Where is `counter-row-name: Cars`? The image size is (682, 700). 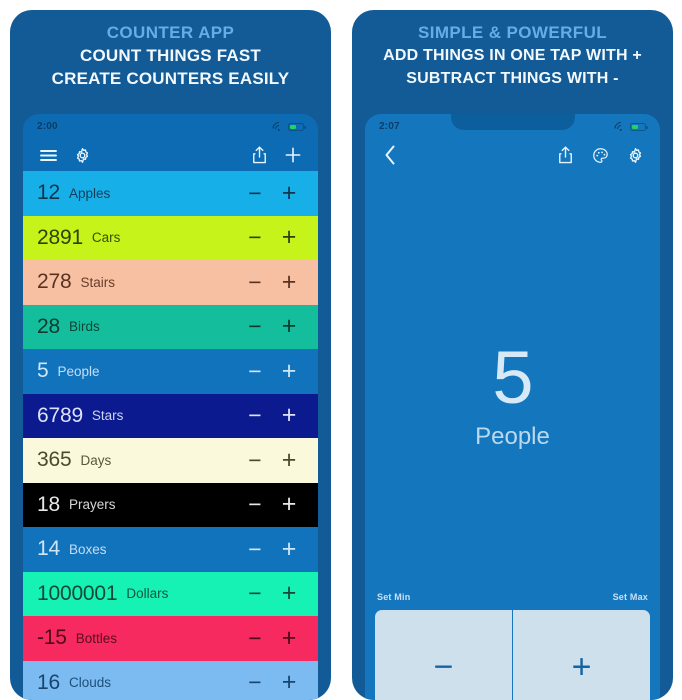
counter-row-name: Cars is located at coordinates (106, 237).